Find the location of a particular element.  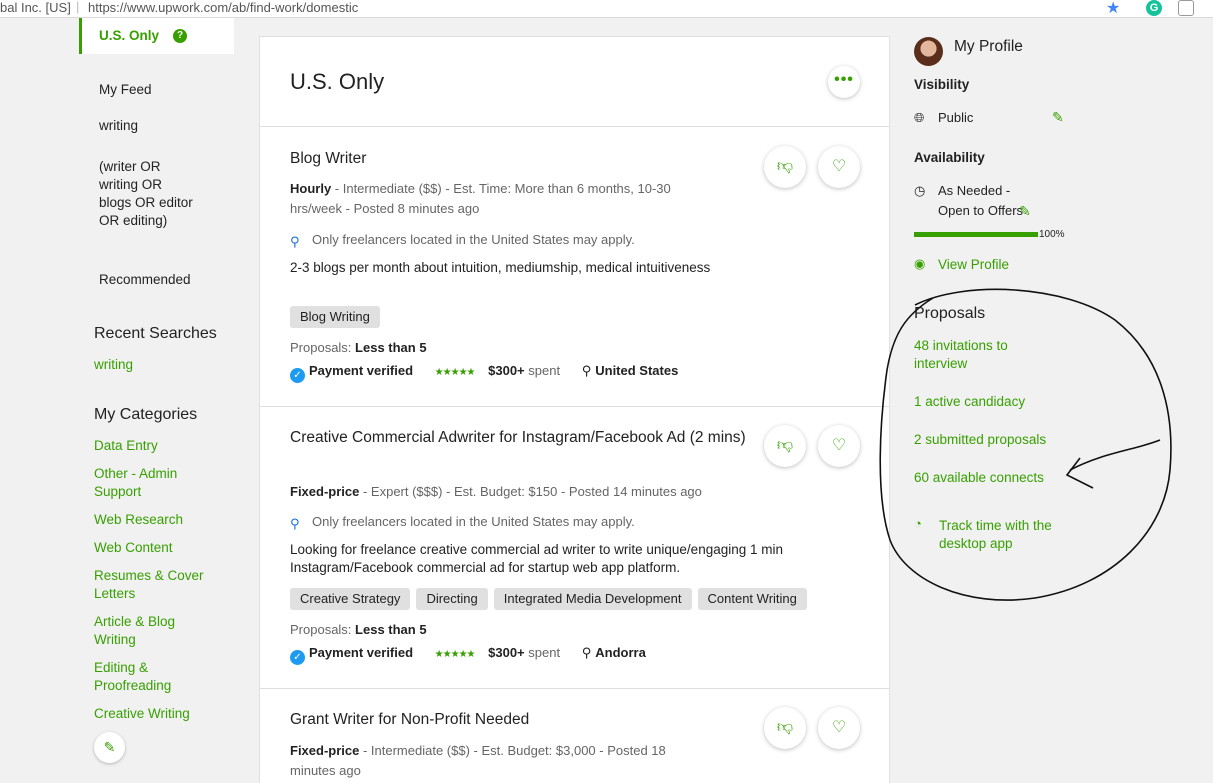

eye-icon: ◉ is located at coordinates (919, 264).